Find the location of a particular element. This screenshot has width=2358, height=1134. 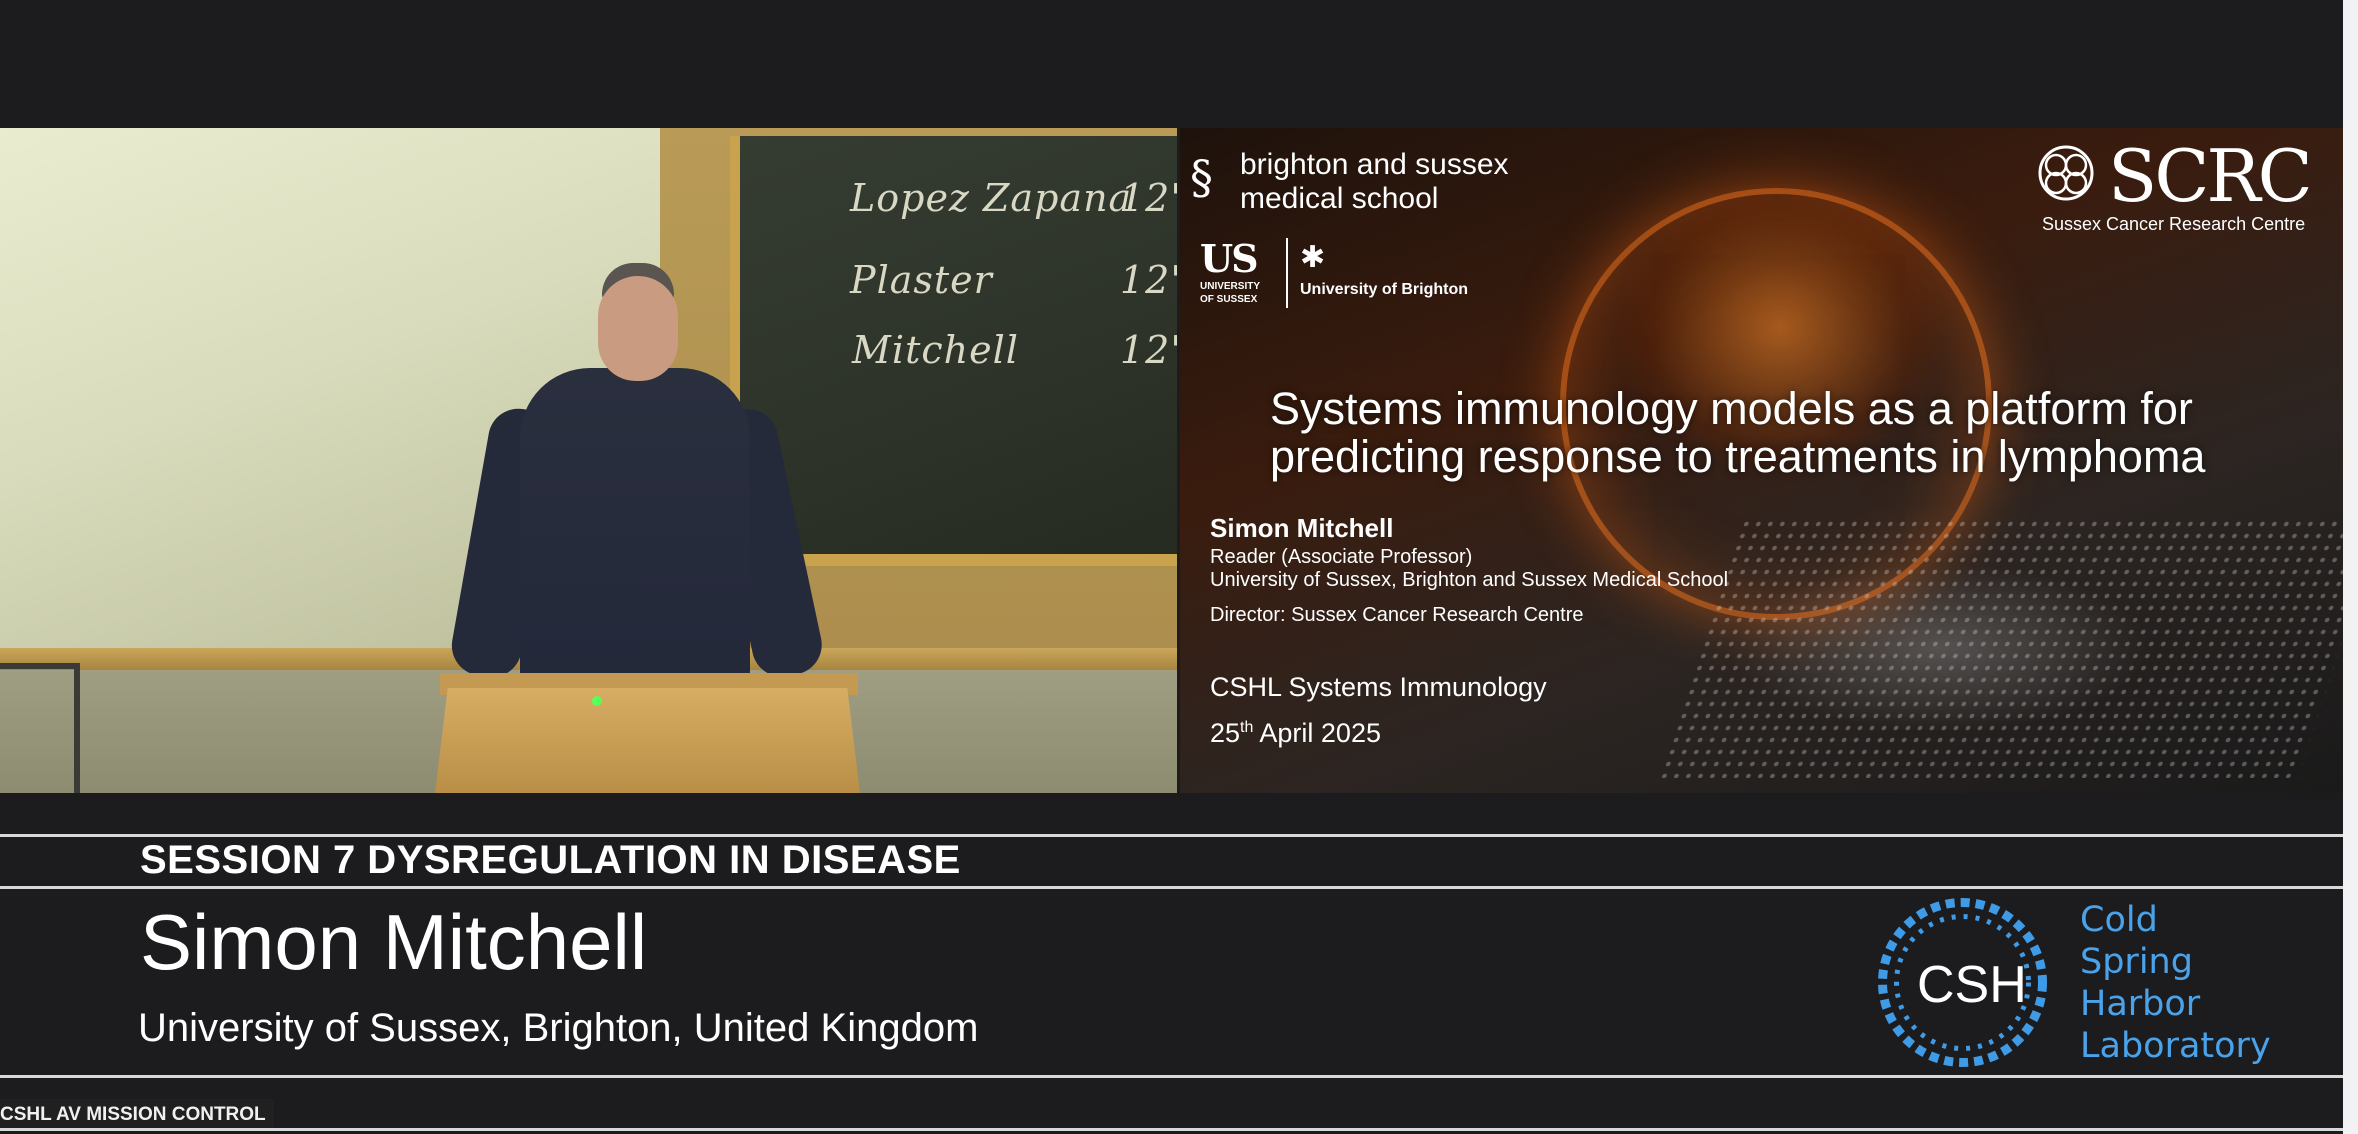

slide-event-name: CSHL Systems Immunology is located at coordinates (1378, 687).